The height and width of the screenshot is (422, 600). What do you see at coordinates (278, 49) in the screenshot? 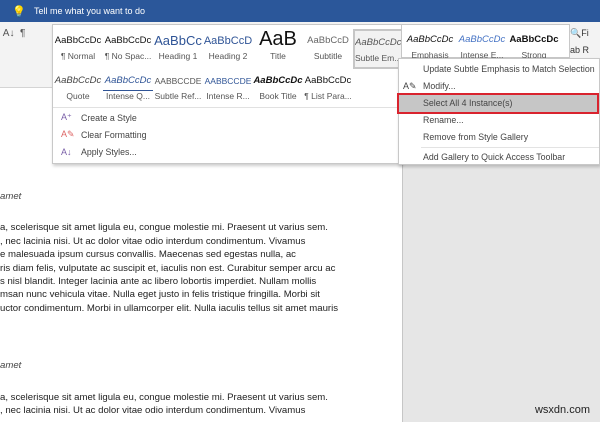
I see `style-title: AaB Title` at bounding box center [278, 49].